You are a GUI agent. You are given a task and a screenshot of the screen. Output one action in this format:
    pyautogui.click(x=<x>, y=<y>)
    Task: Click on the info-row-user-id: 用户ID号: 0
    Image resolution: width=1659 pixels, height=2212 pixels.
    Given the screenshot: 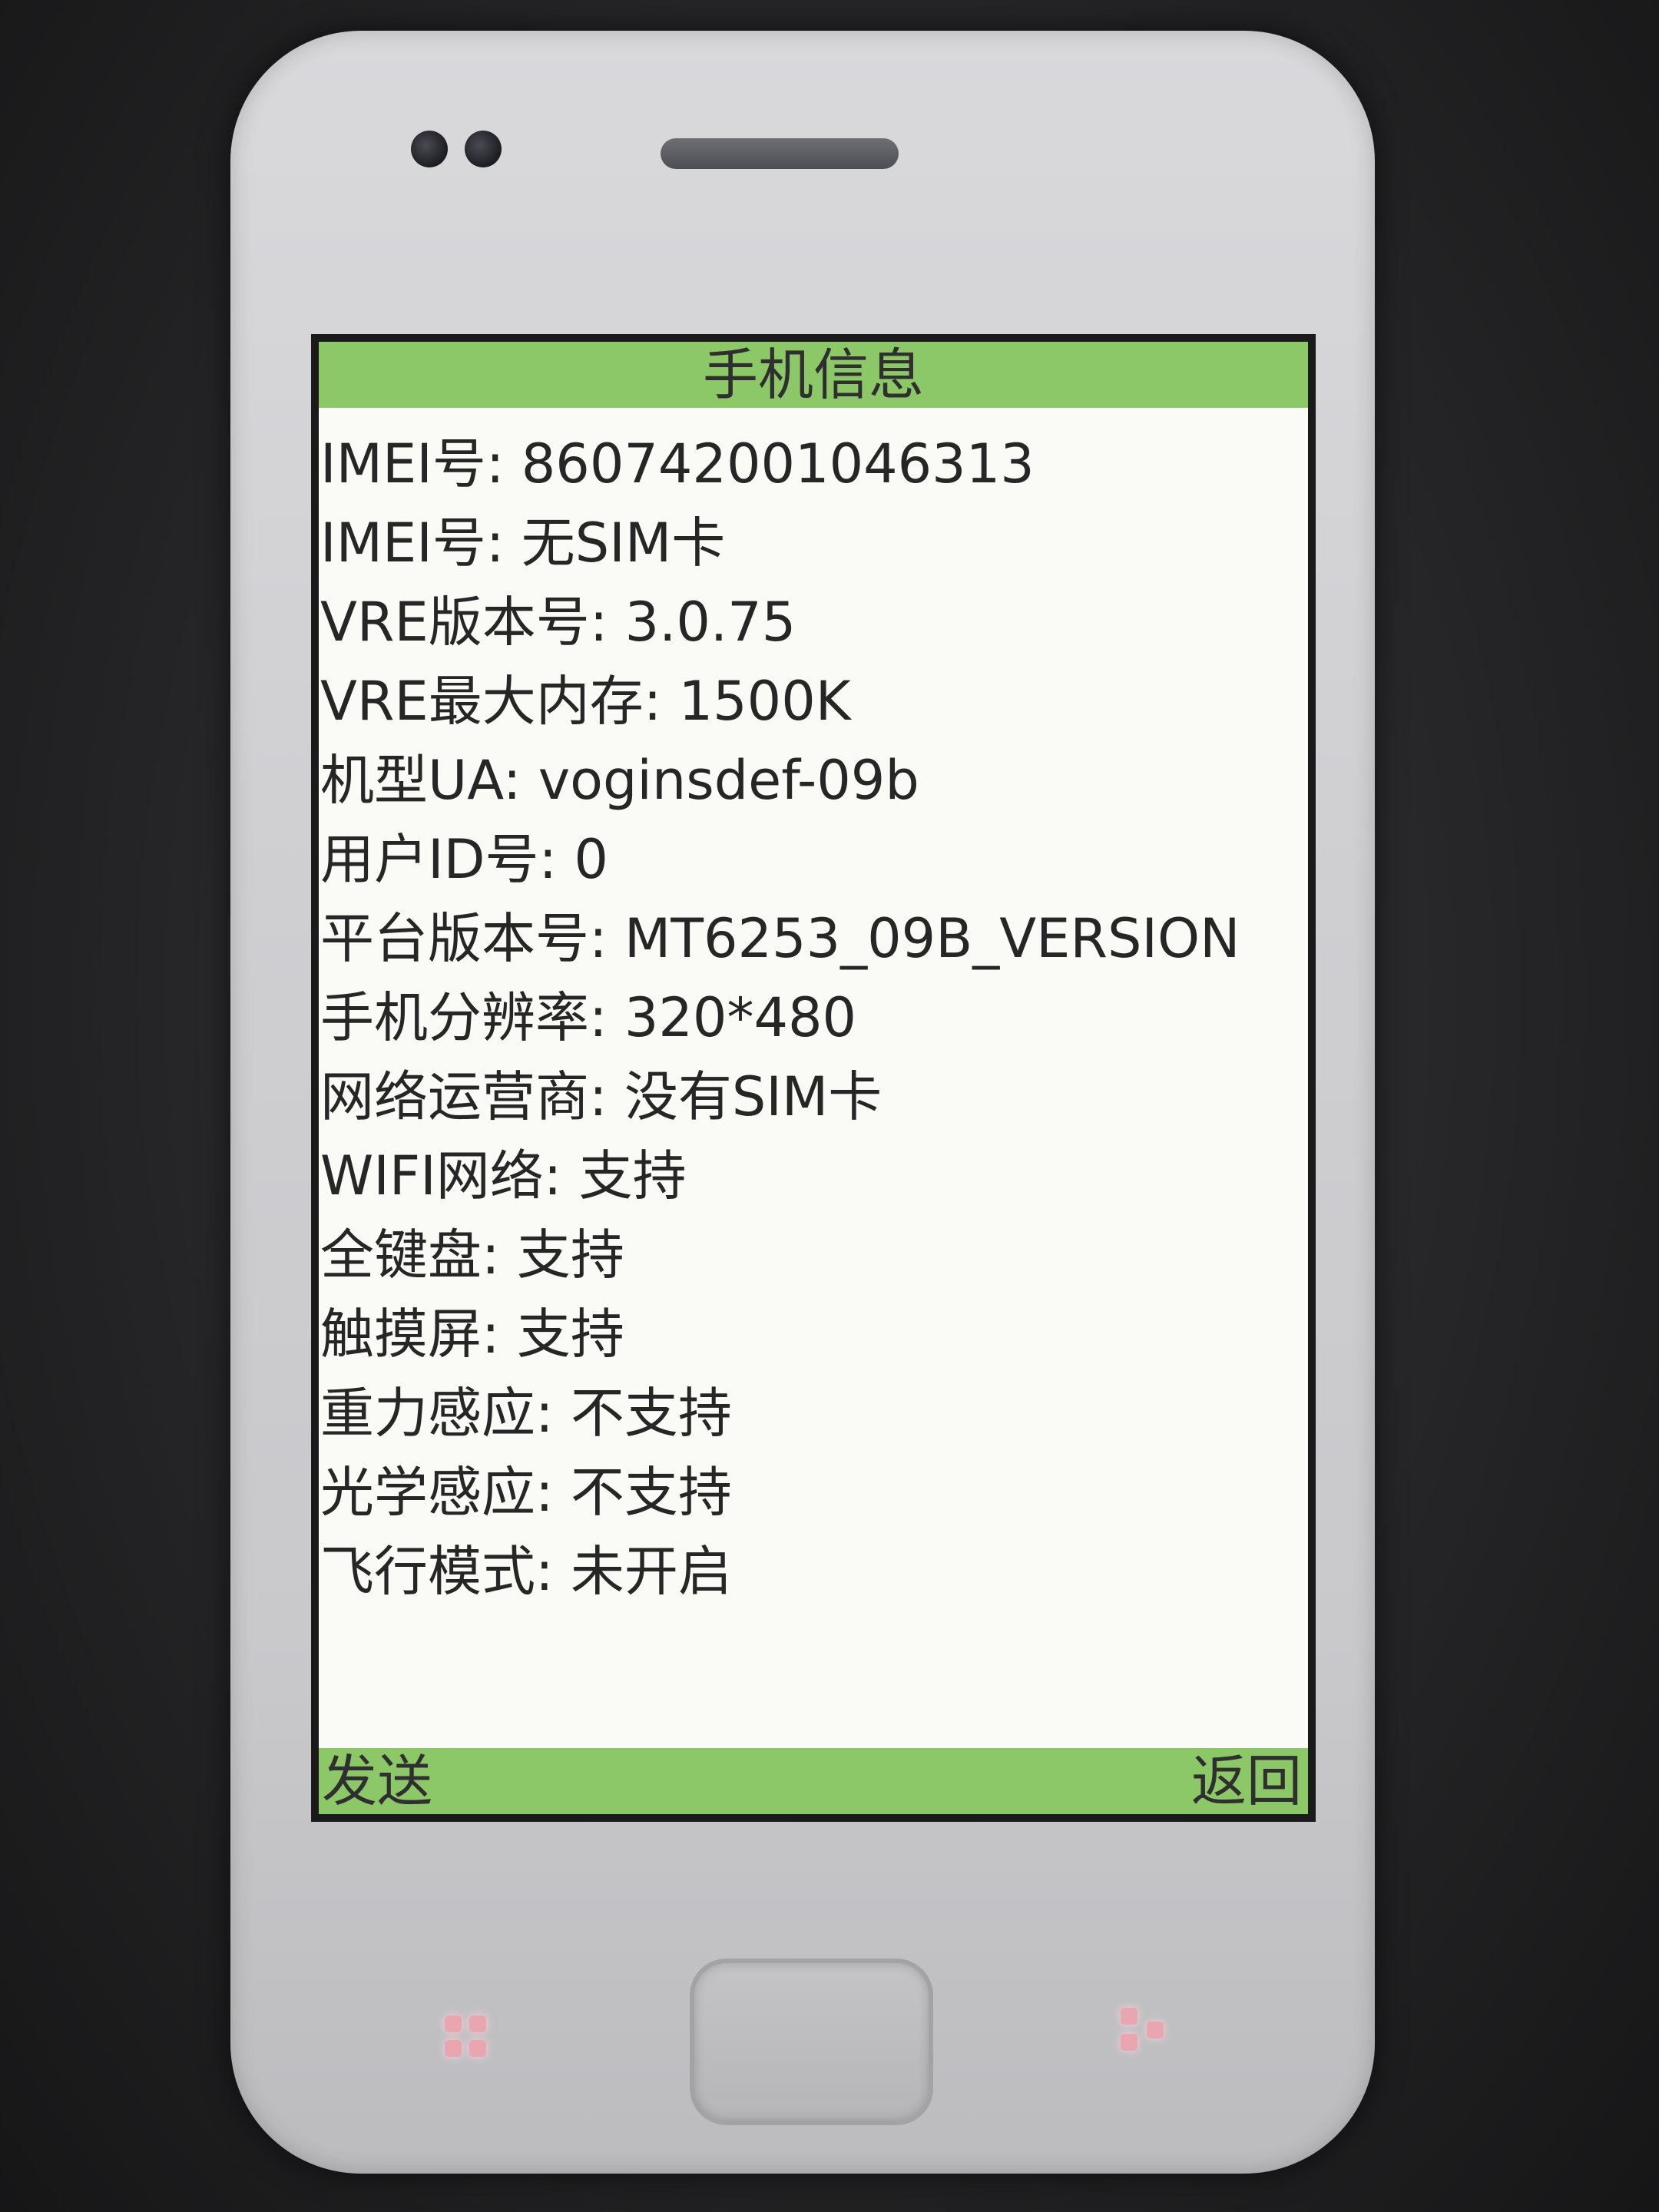 What is the action you would take?
    pyautogui.click(x=464, y=860)
    